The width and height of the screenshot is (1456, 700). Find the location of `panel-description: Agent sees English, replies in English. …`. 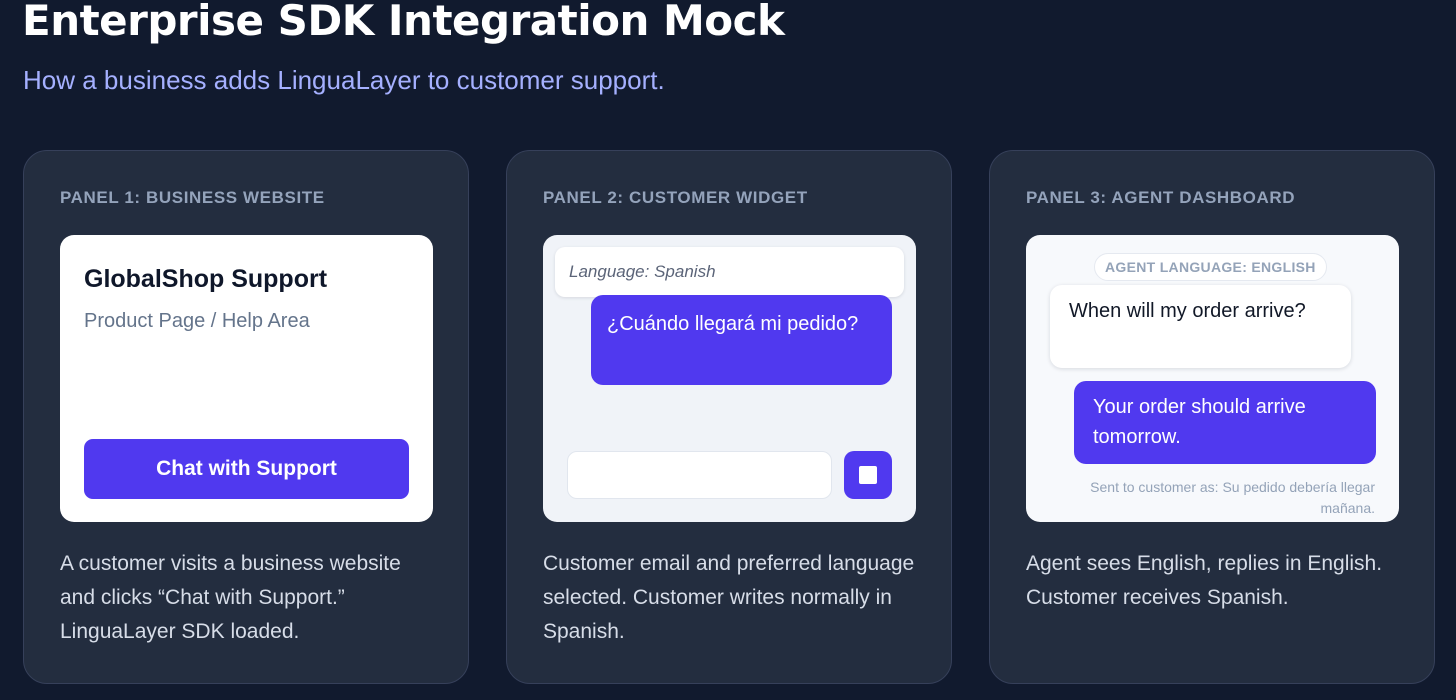

panel-description: Agent sees English, replies in English. … is located at coordinates (1204, 580).